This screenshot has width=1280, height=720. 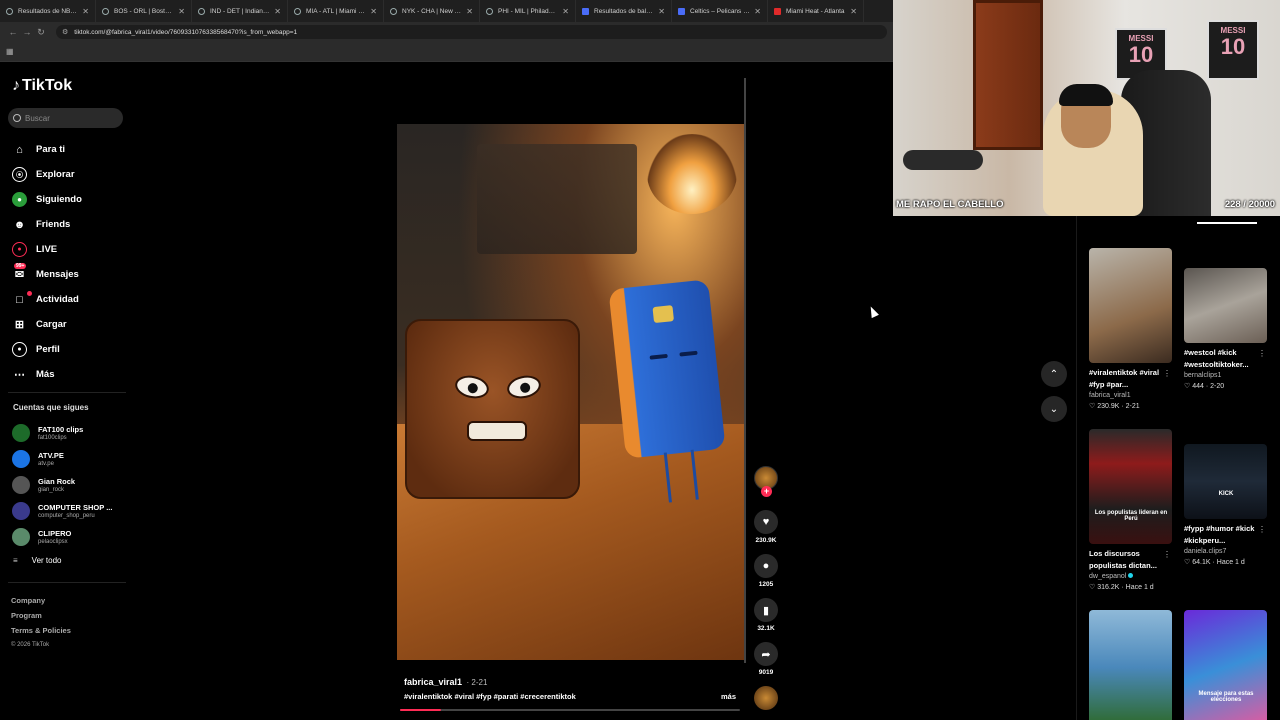 I want to click on sidebar-item-cargar: ⊞ Cargar, so click(x=72, y=324).